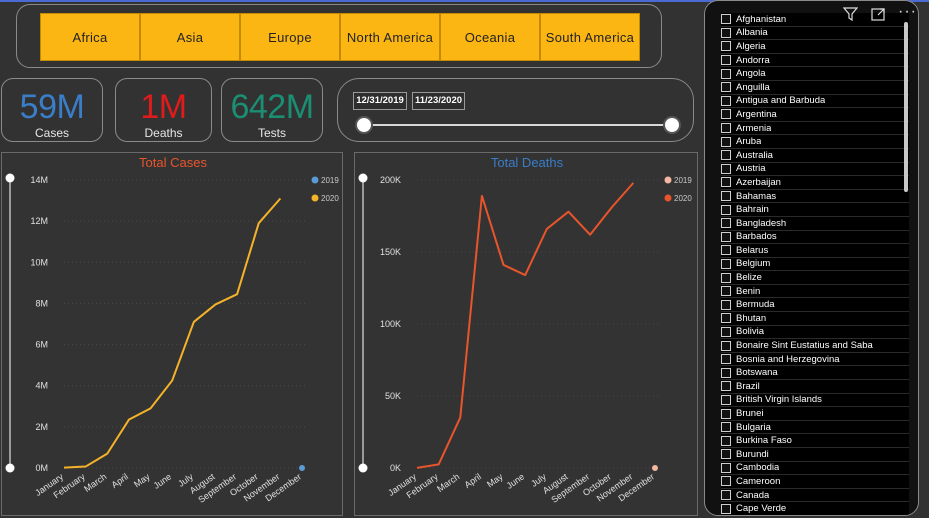 This screenshot has width=929, height=518. Describe the element at coordinates (815, 373) in the screenshot. I see `country-item: Botswana` at that location.